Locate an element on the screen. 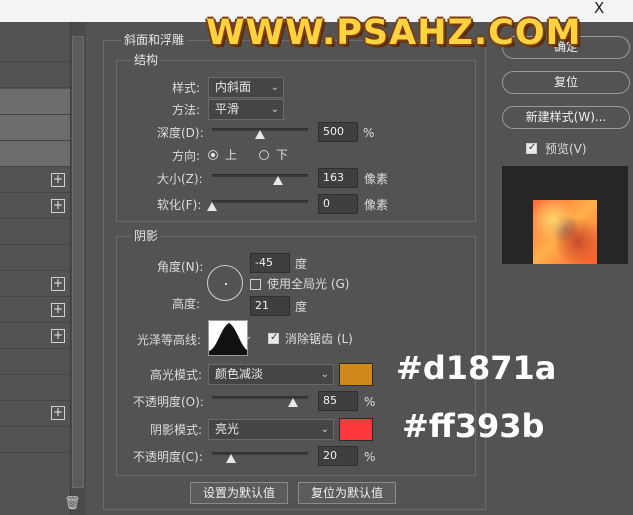  highlight-hex-annotation: #d1871a is located at coordinates (476, 368).